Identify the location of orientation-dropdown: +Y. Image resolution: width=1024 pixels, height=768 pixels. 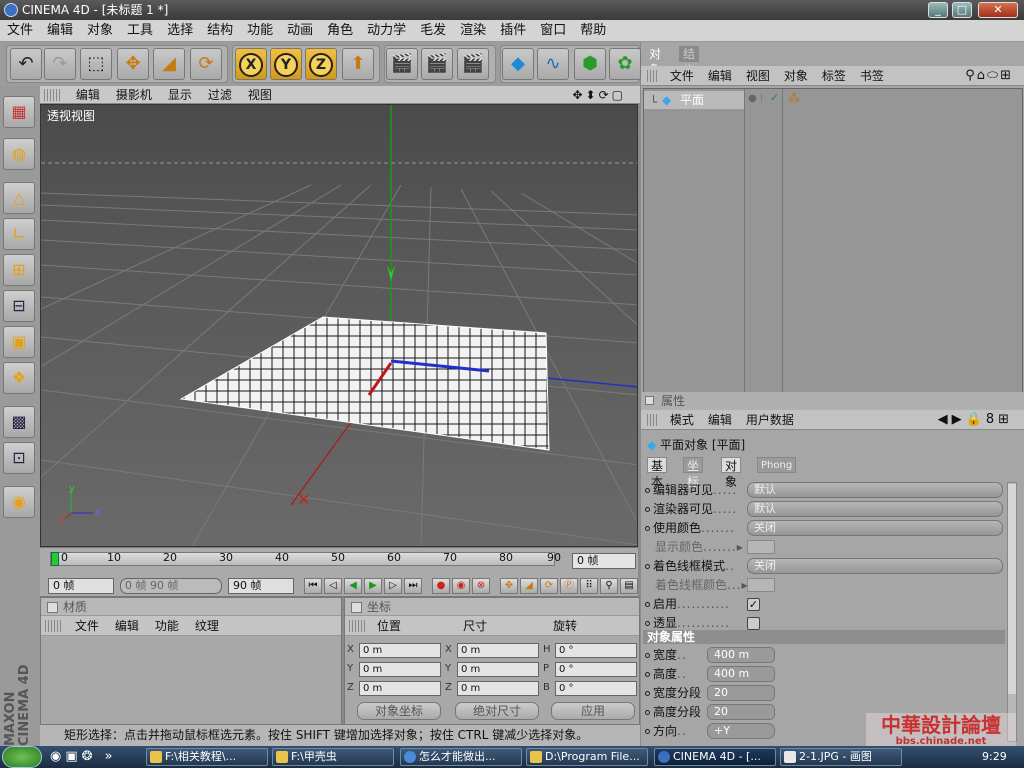
(741, 731).